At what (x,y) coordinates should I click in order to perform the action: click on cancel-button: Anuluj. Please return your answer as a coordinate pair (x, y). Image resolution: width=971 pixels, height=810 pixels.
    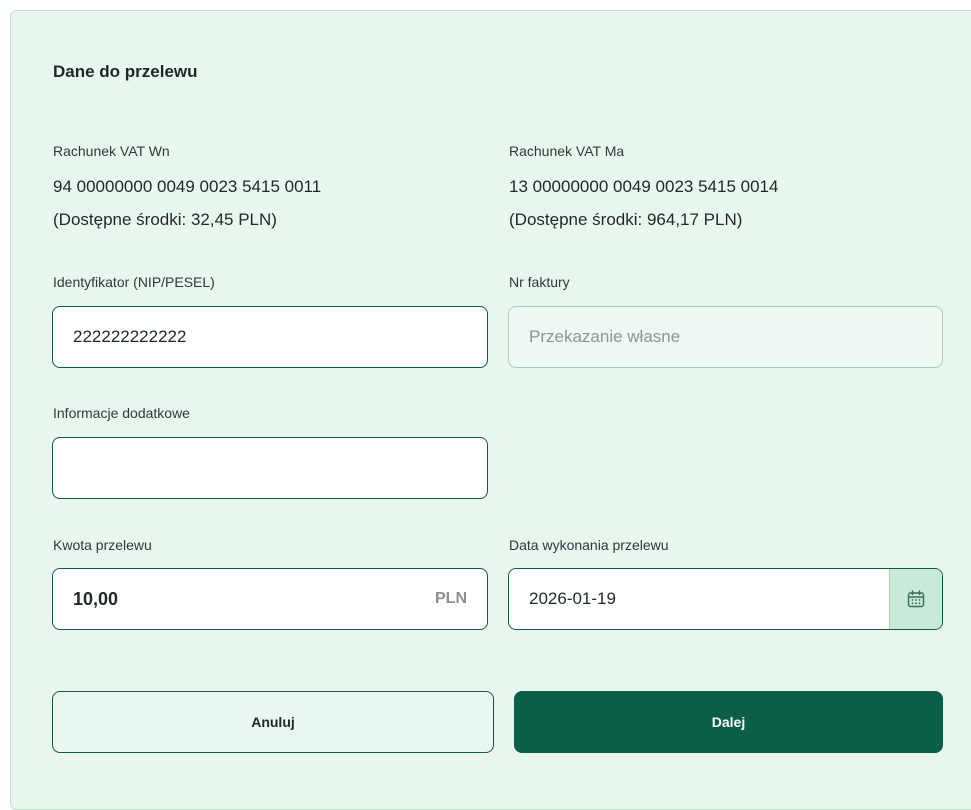
    Looking at the image, I should click on (273, 722).